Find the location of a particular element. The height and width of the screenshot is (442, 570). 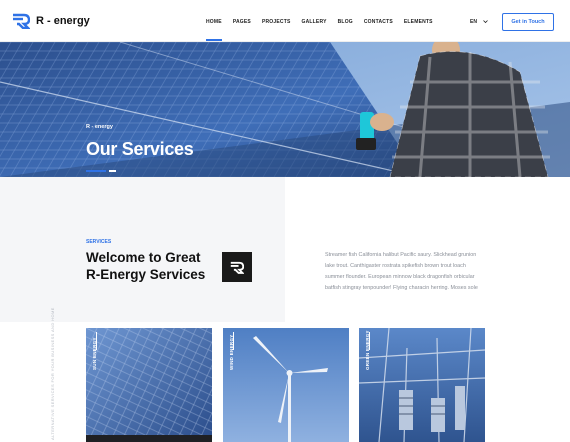

page-title: Our Services is located at coordinates (140, 149).